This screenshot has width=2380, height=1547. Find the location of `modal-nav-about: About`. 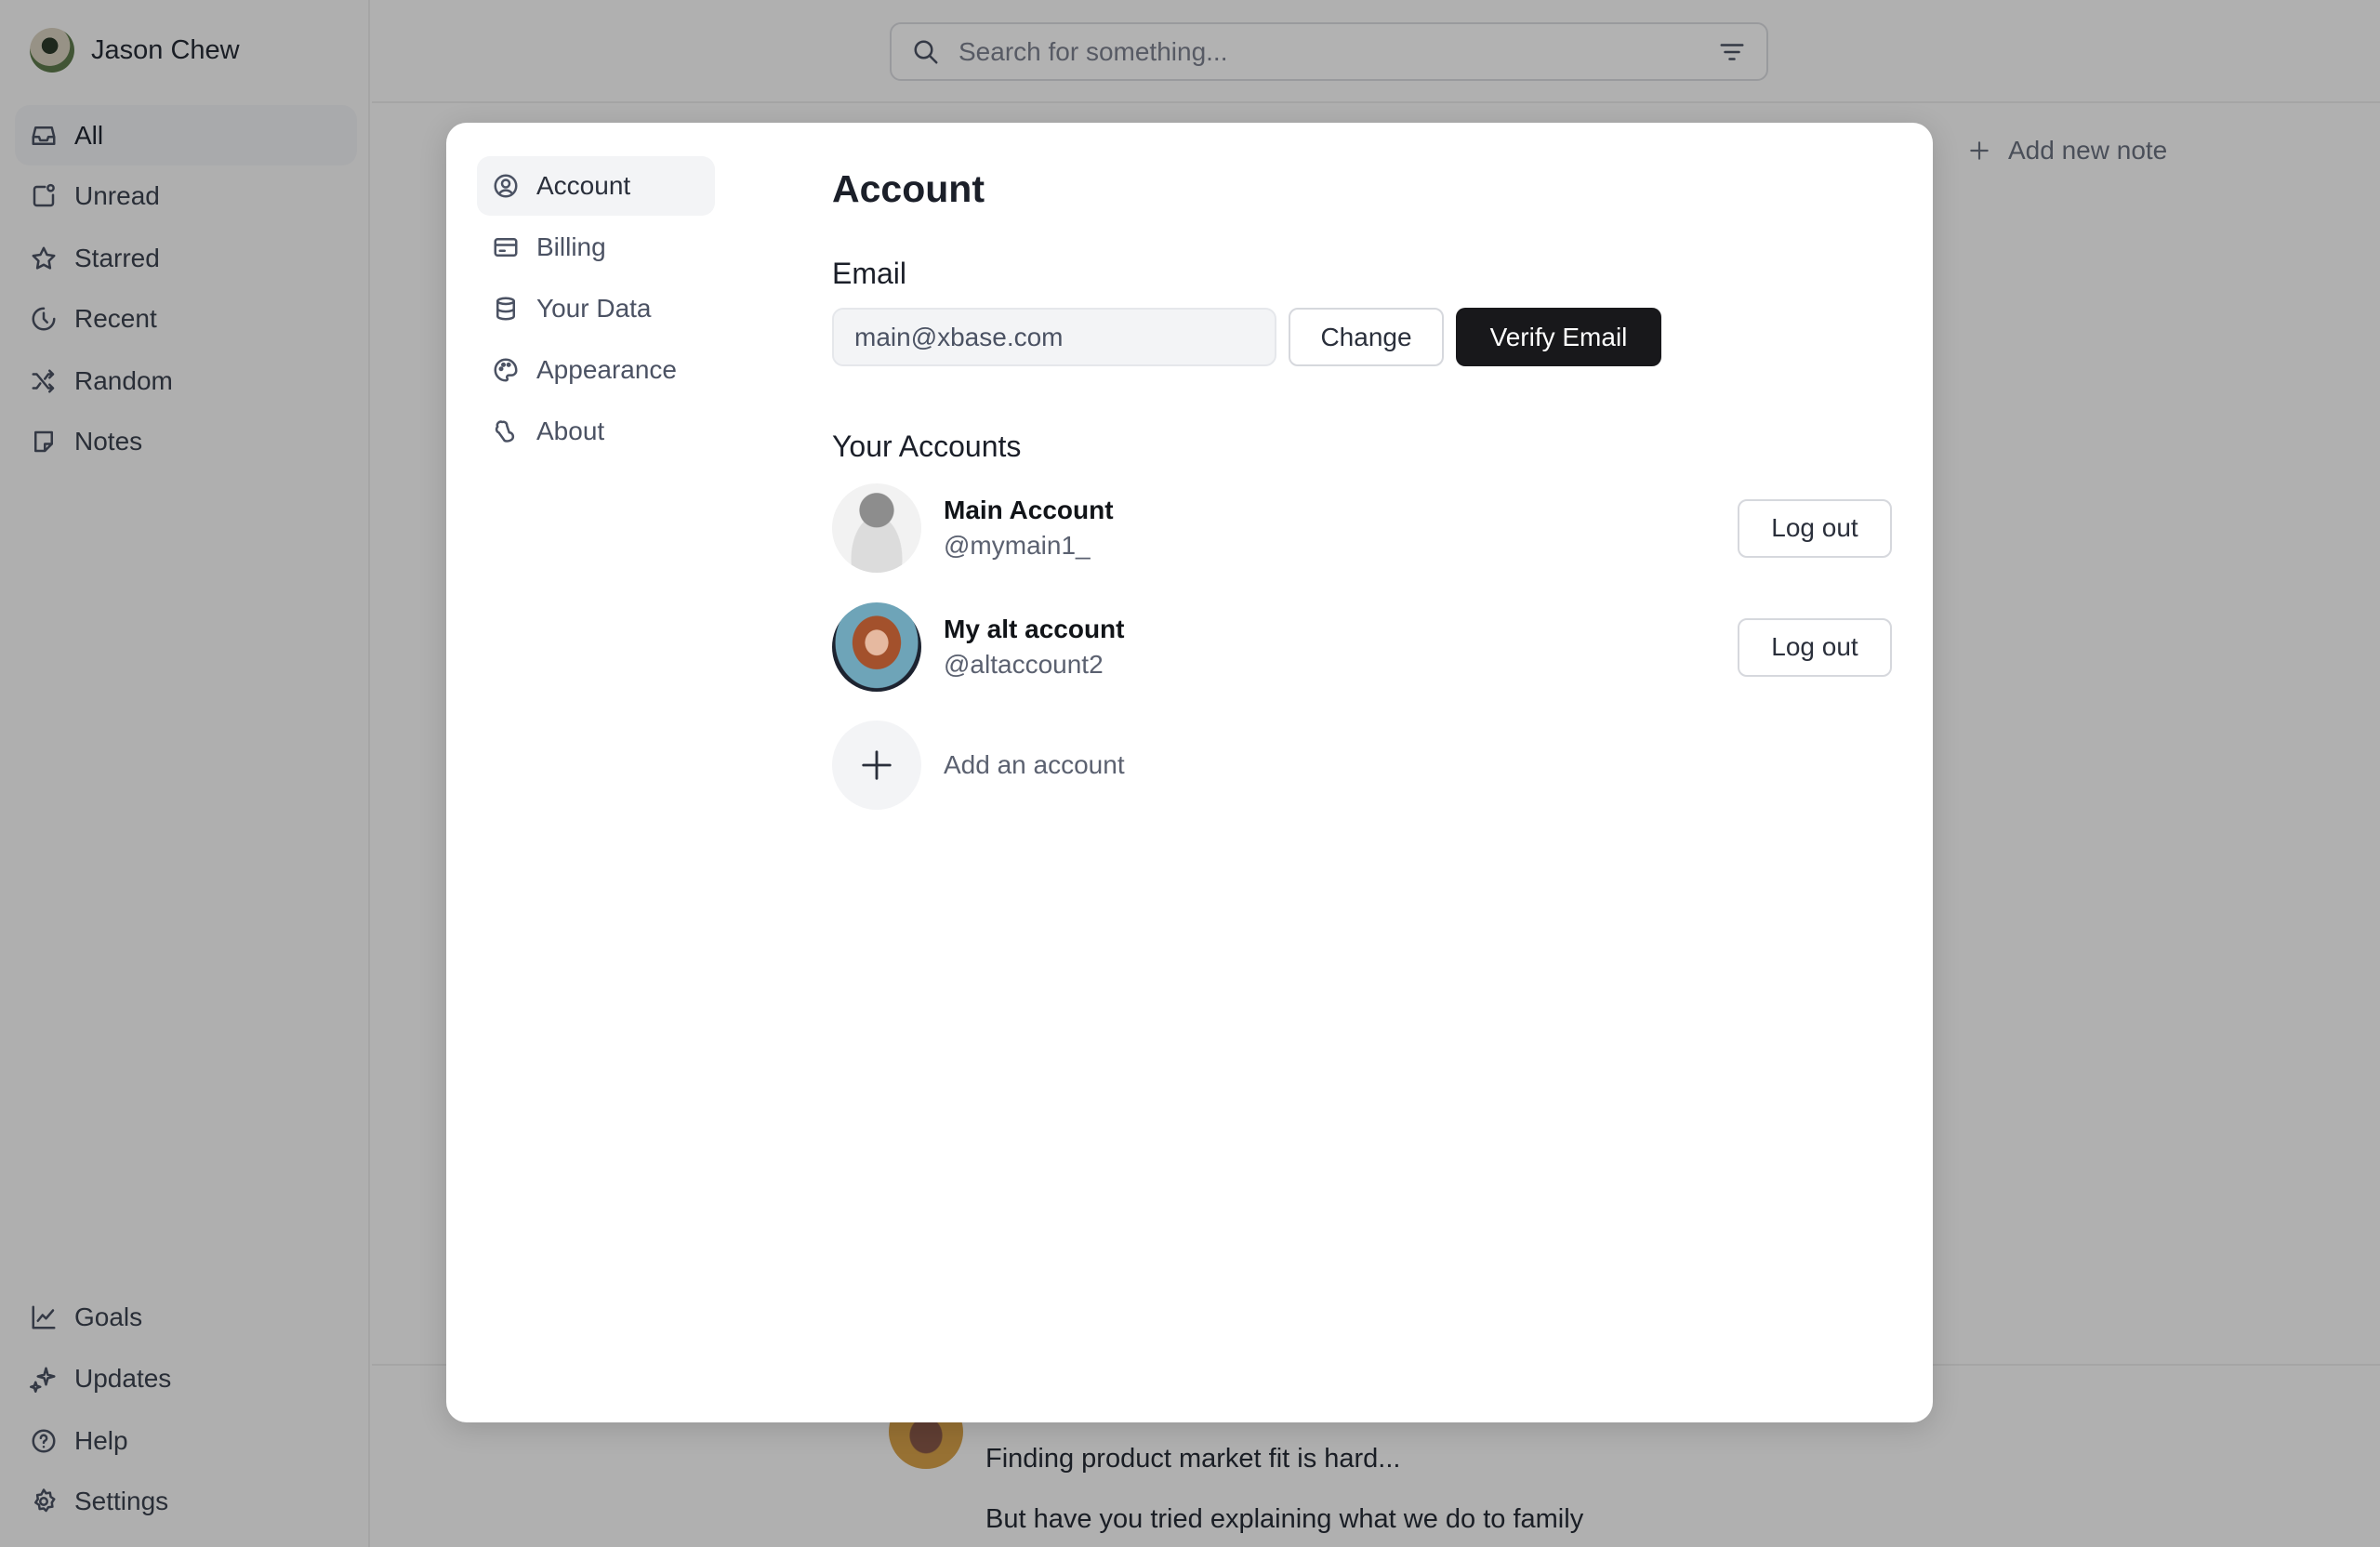

modal-nav-about: About is located at coordinates (596, 431).